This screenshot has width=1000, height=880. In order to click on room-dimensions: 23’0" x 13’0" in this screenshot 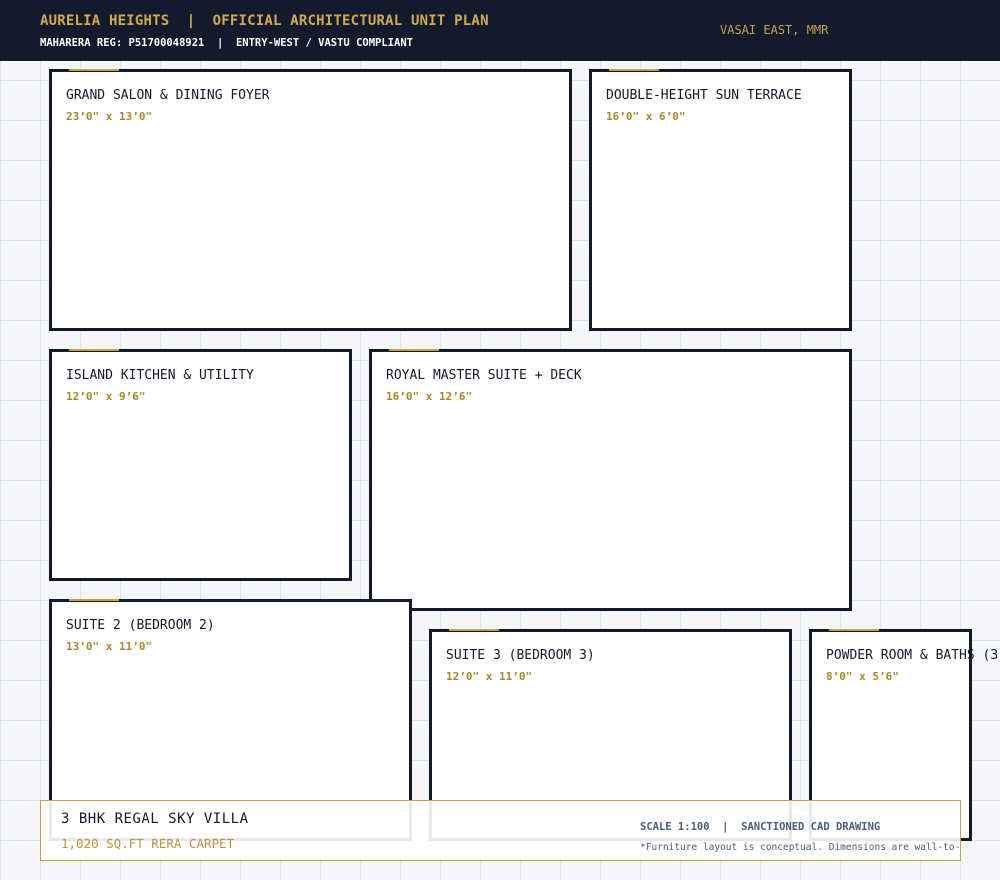, I will do `click(109, 116)`.